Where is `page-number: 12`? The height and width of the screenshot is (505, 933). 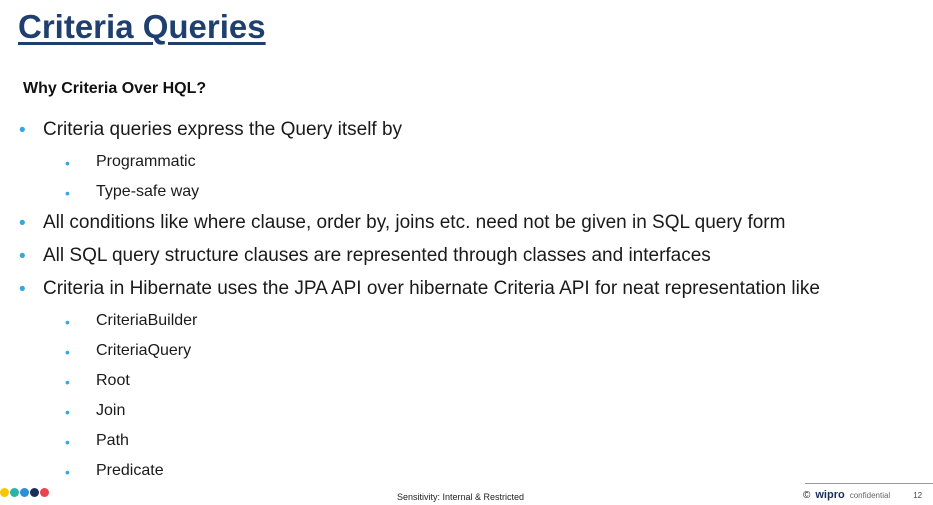
page-number: 12 is located at coordinates (918, 495).